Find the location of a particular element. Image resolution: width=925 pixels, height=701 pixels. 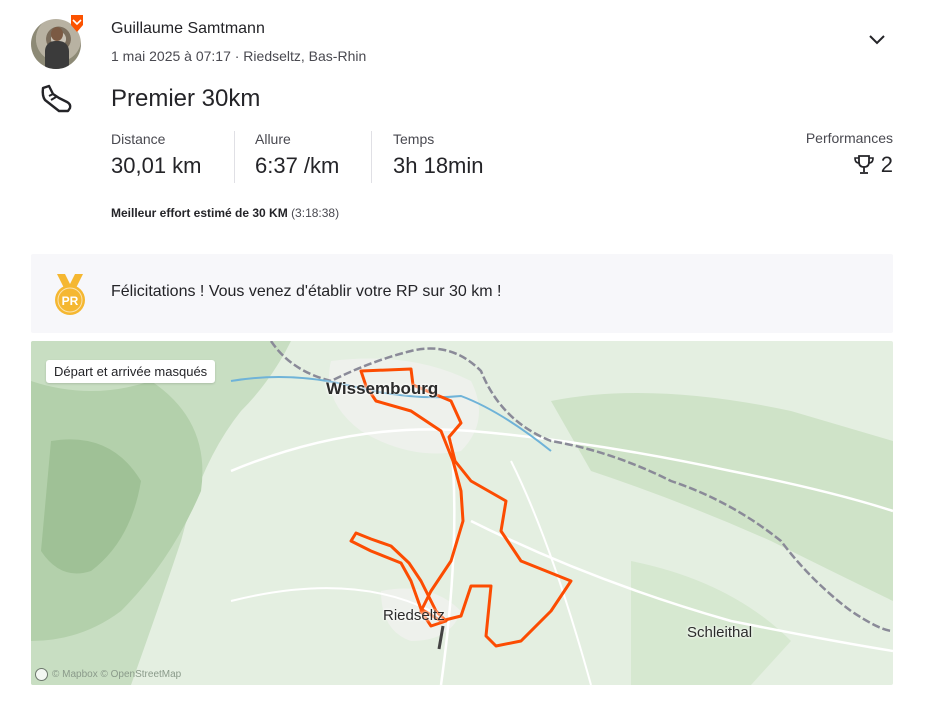

trophy-icon is located at coordinates (863, 164).